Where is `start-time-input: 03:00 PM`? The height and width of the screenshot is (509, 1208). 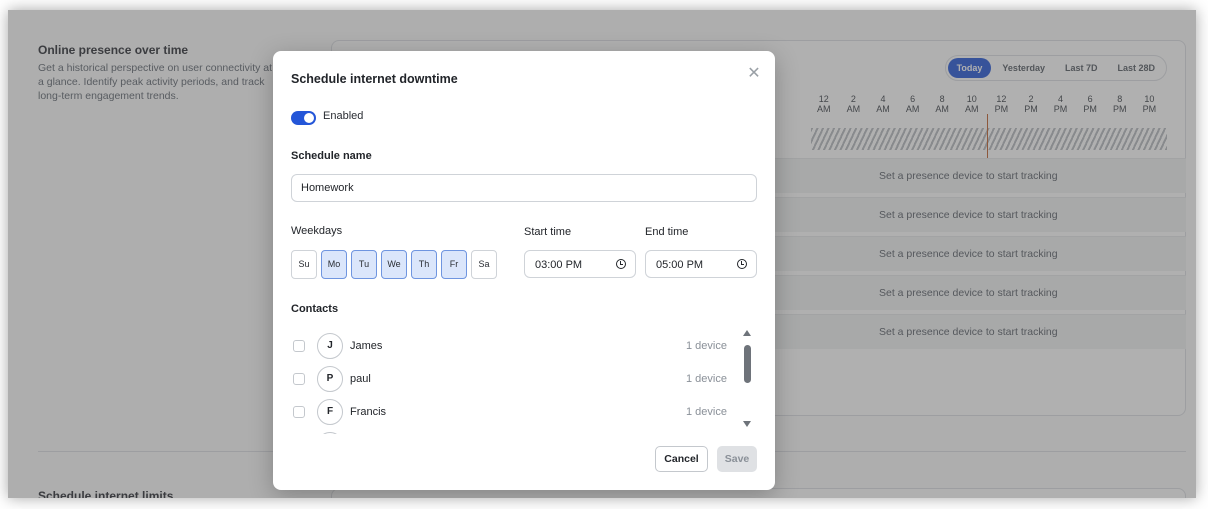 start-time-input: 03:00 PM is located at coordinates (580, 264).